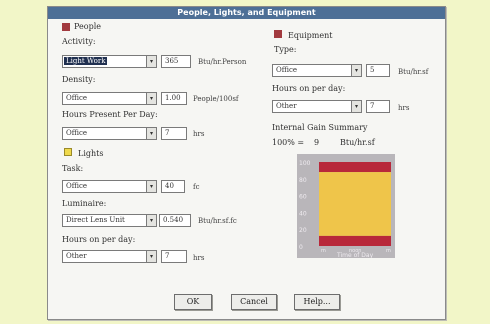  What do you see at coordinates (77, 133) in the screenshot?
I see `hours-present-value: Office` at bounding box center [77, 133].